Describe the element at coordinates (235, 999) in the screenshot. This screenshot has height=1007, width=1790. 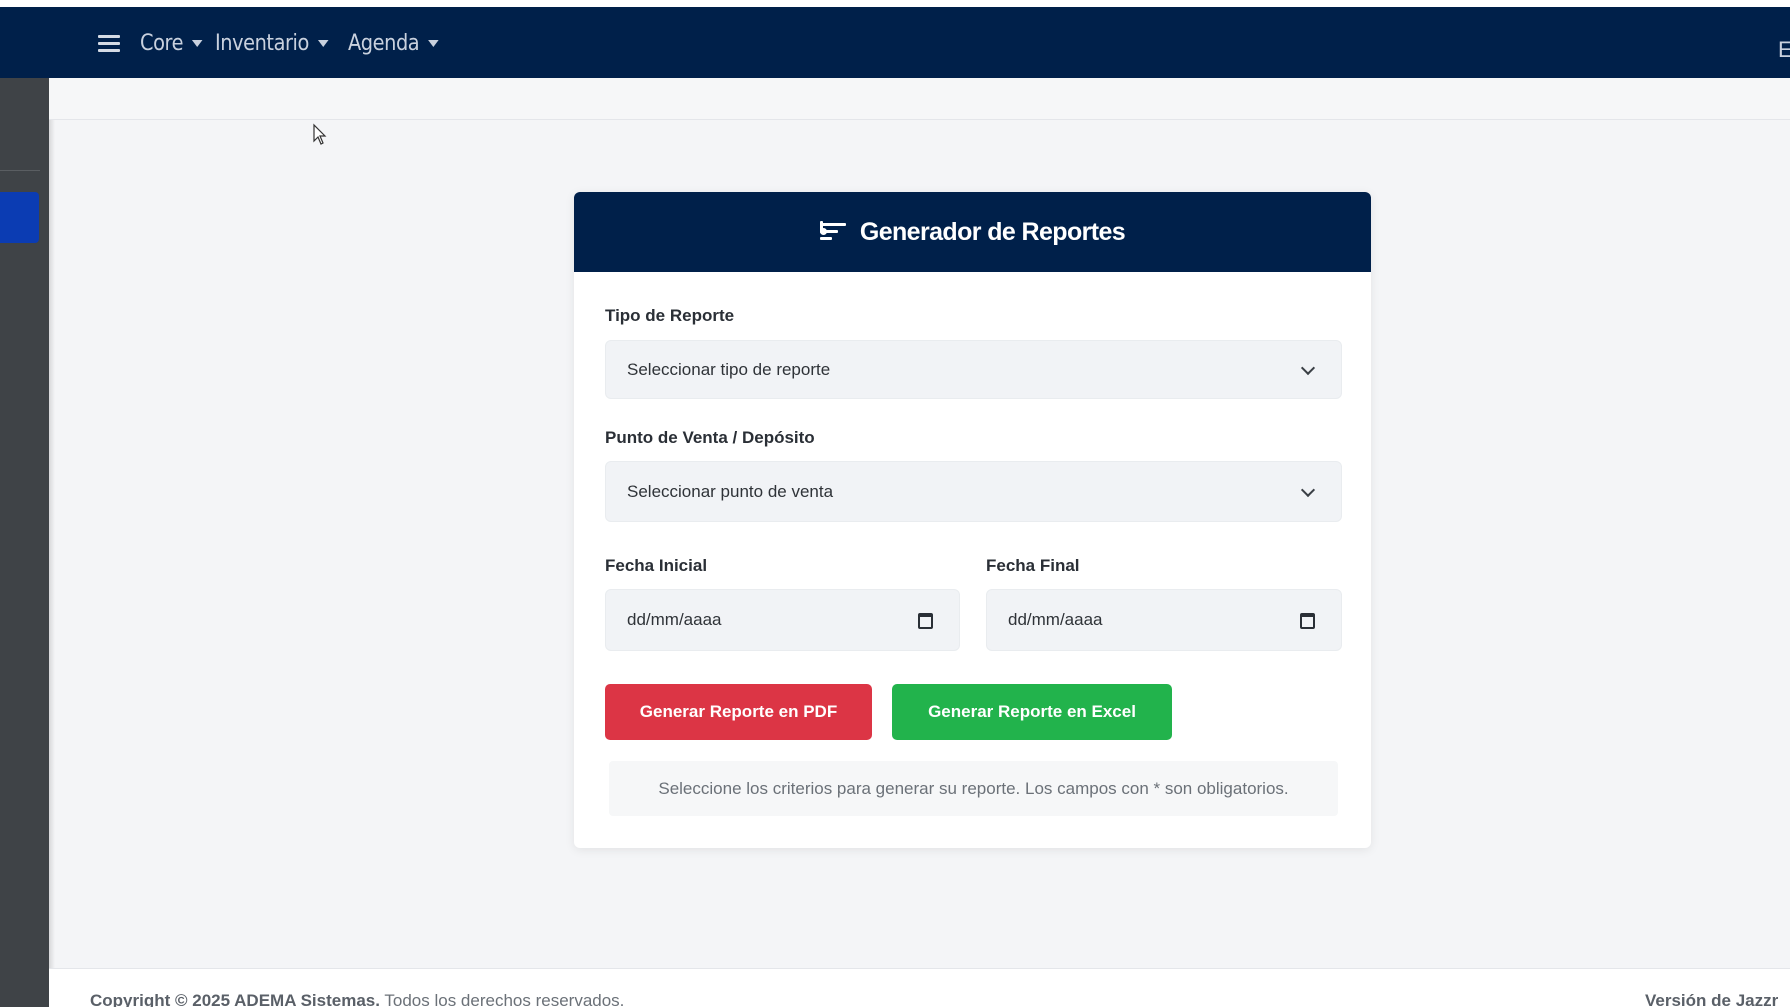
I see `footer-copyright-bold: Copyright © 2025 ADEMA Sistemas.` at that location.